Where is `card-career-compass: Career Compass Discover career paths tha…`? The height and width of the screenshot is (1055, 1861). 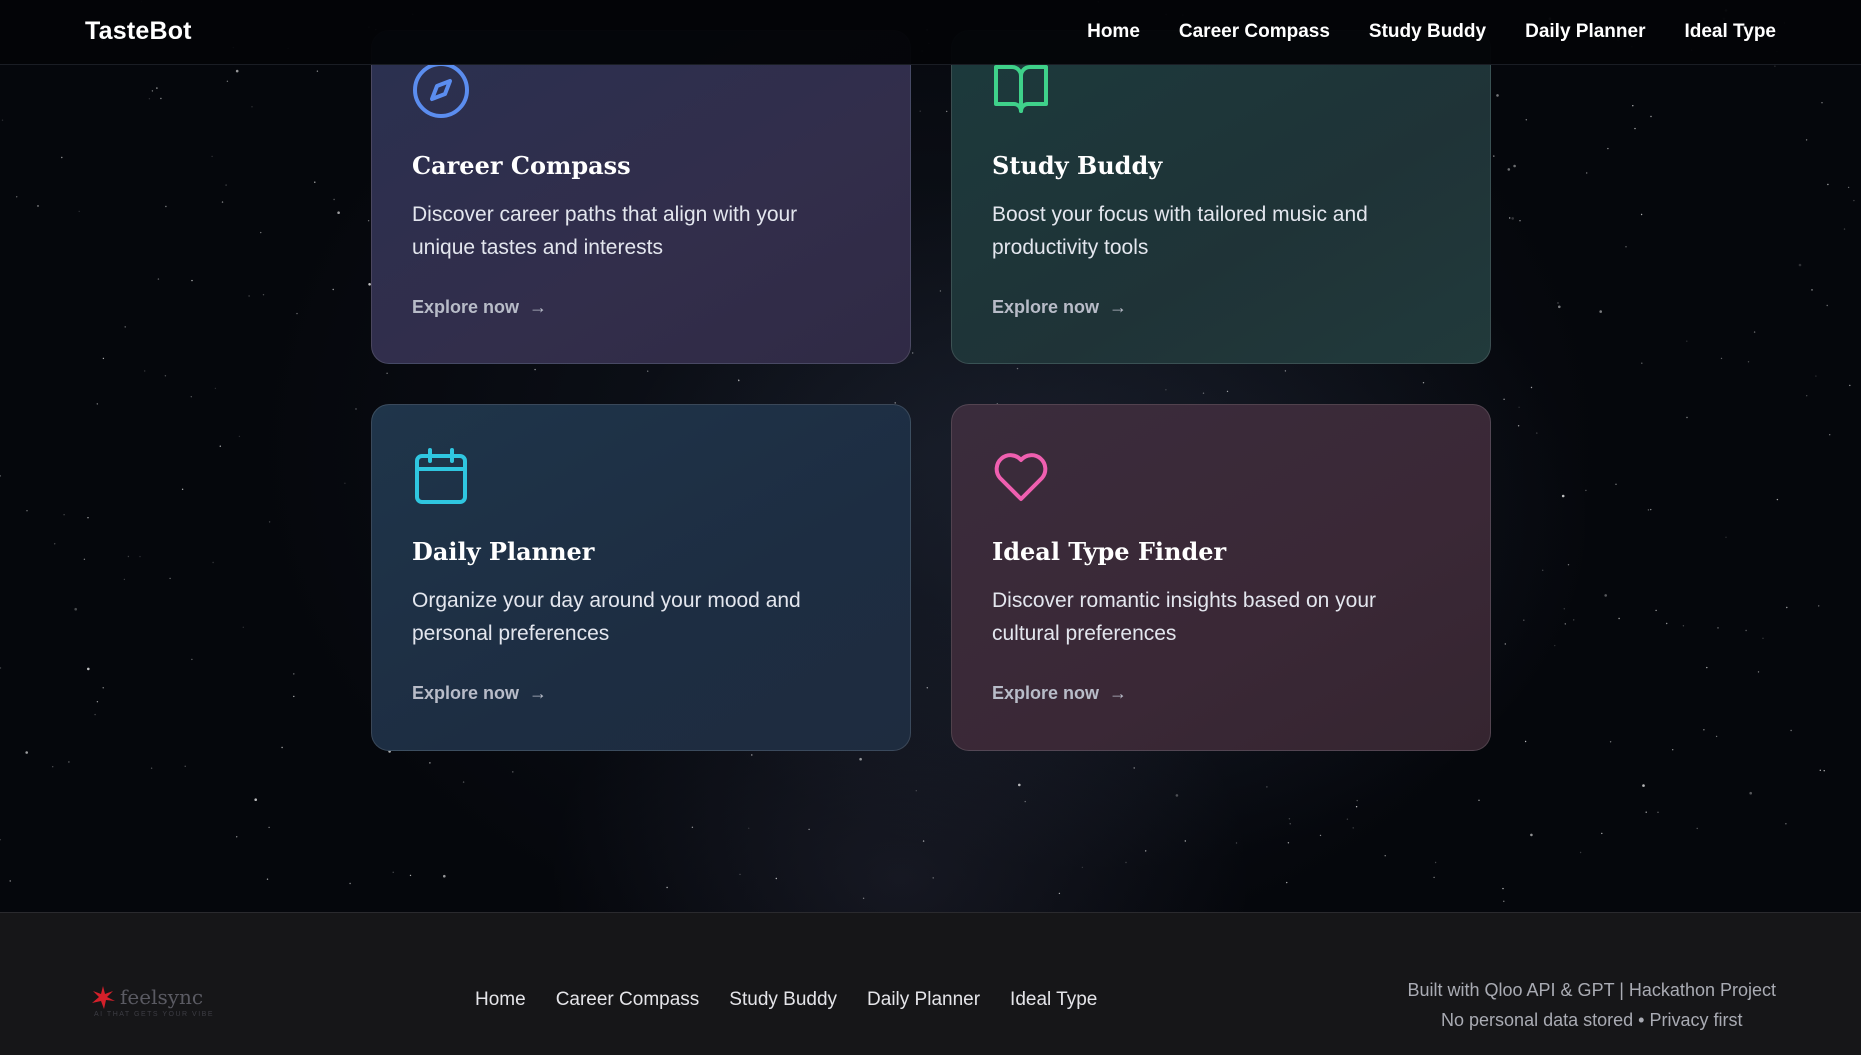 card-career-compass: Career Compass Discover career paths tha… is located at coordinates (641, 197).